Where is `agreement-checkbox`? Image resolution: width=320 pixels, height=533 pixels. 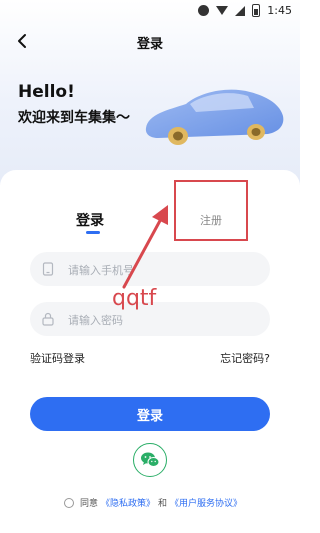
agreement-checkbox is located at coordinates (69, 502).